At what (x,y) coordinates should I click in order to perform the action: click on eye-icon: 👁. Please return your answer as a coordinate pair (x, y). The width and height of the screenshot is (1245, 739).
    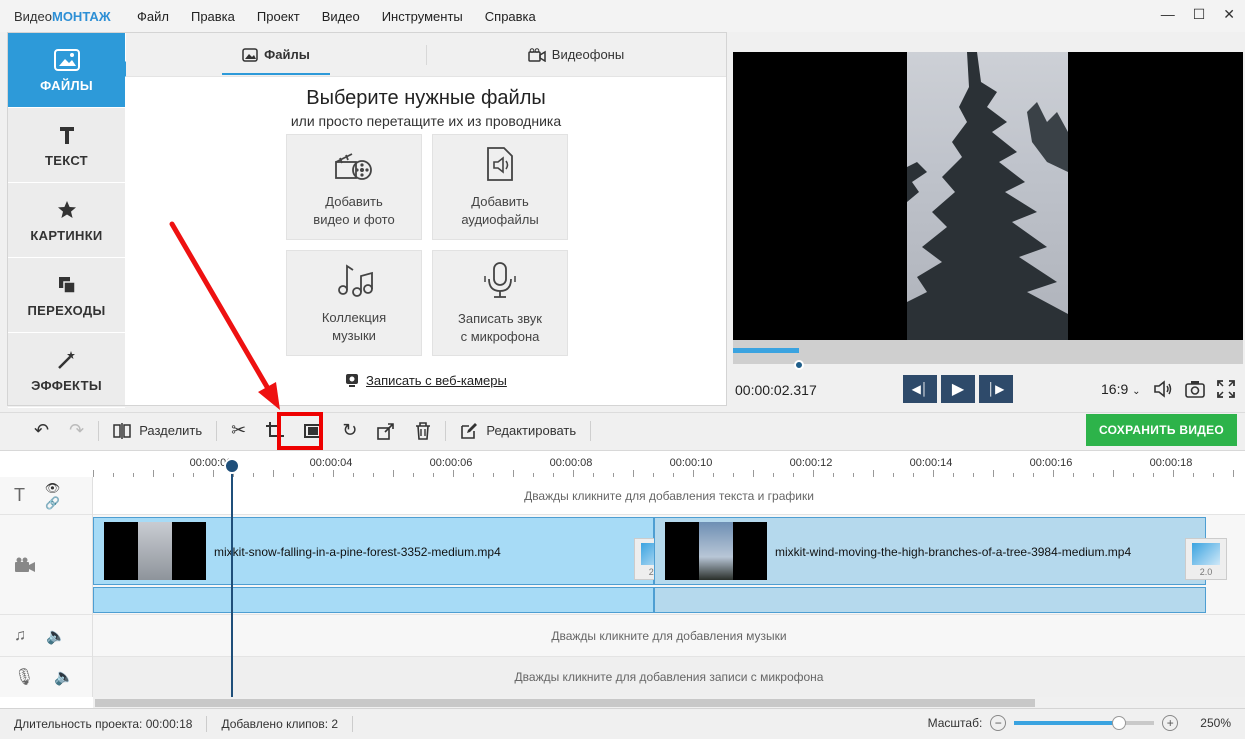
    Looking at the image, I should click on (52, 488).